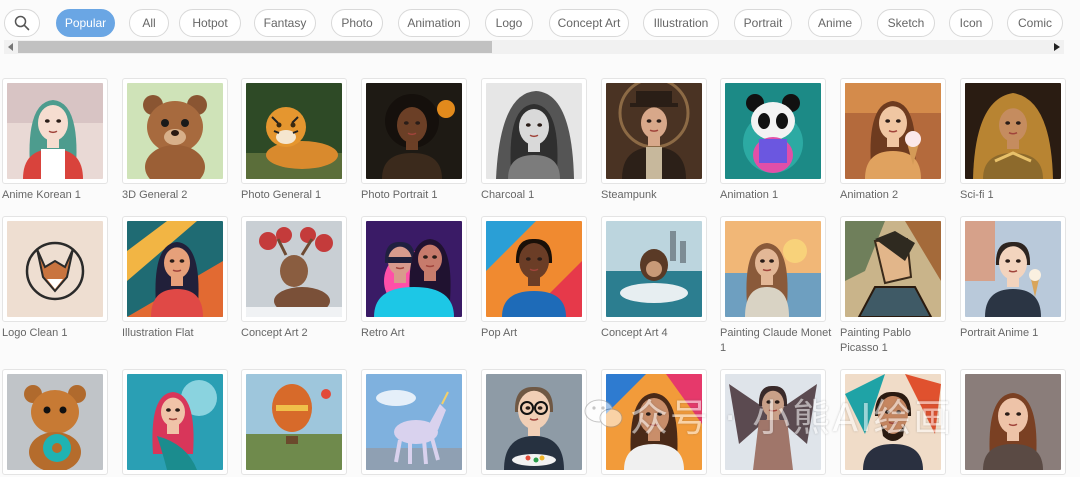  What do you see at coordinates (776, 340) in the screenshot?
I see `style-label: Painting Claude Monet 1` at bounding box center [776, 340].